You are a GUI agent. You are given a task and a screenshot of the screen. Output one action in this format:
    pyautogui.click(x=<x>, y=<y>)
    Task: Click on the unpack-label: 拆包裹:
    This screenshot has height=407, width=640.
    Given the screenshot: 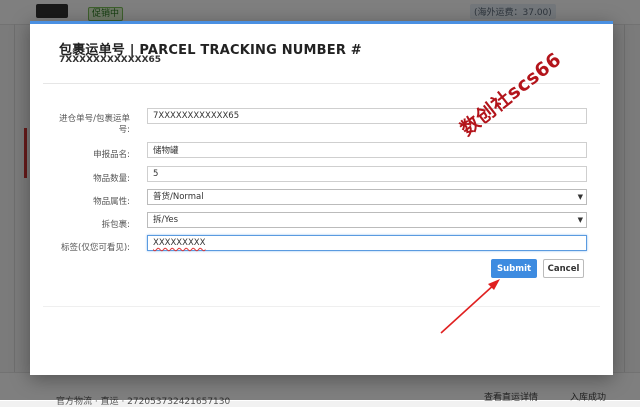 What is the action you would take?
    pyautogui.click(x=115, y=225)
    